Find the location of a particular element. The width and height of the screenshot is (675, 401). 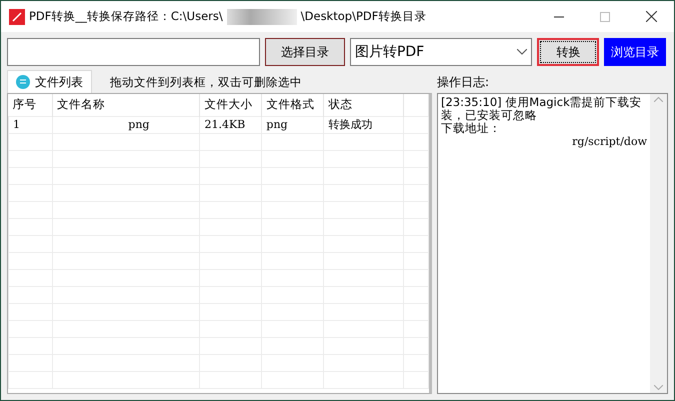

table-cell: 1 is located at coordinates (30, 124).